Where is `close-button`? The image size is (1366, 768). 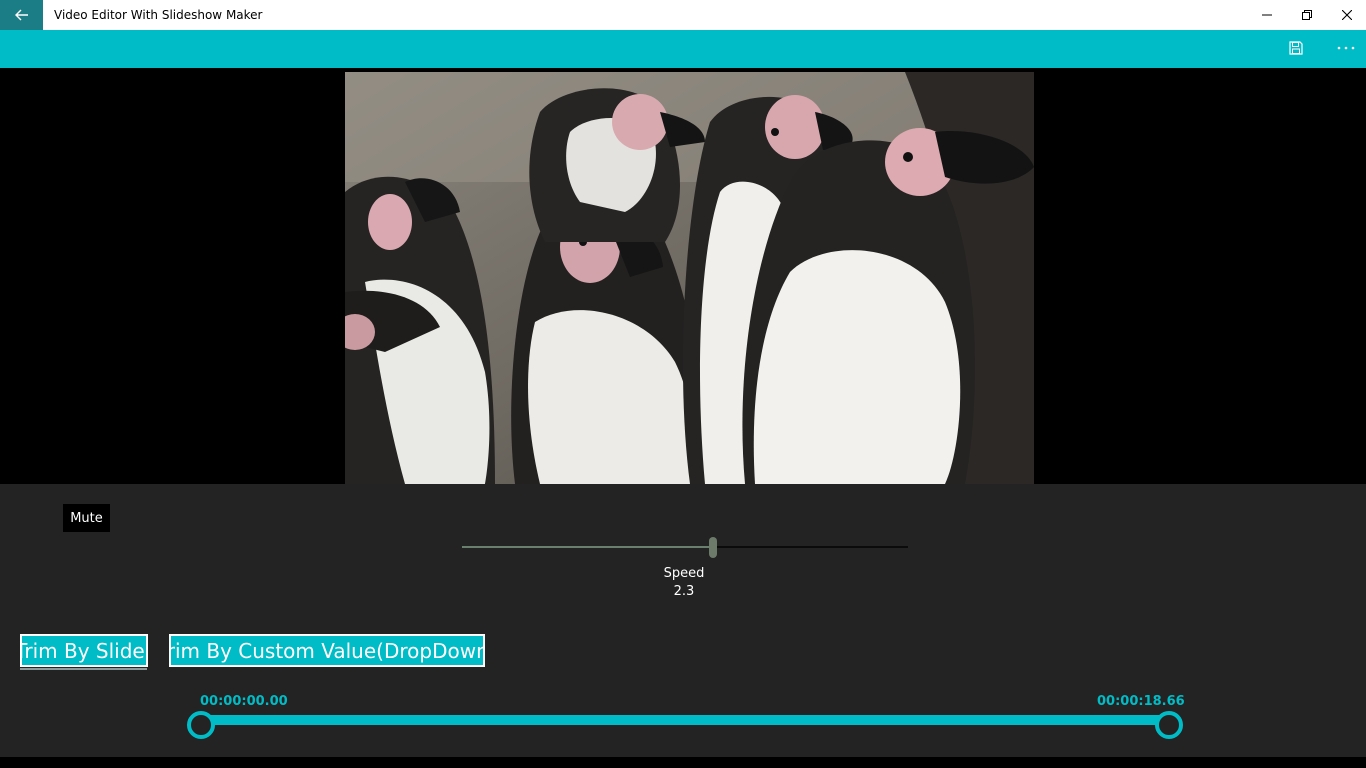
close-button is located at coordinates (1346, 15).